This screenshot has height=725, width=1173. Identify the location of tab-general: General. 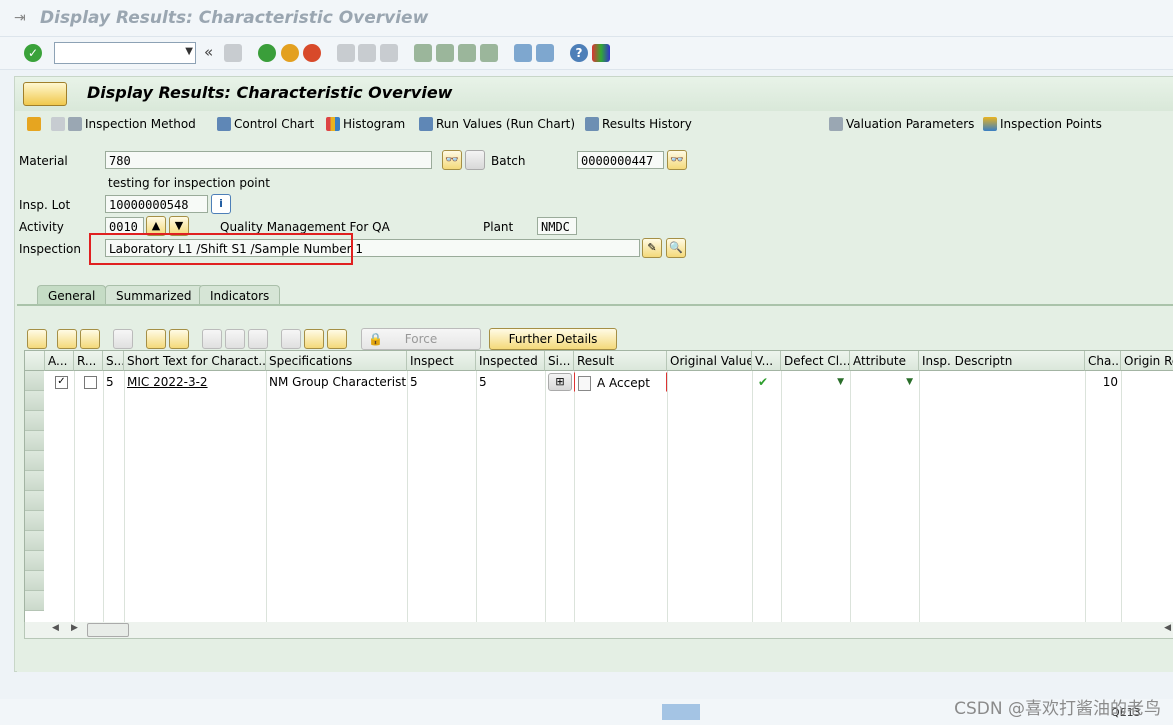
(72, 295).